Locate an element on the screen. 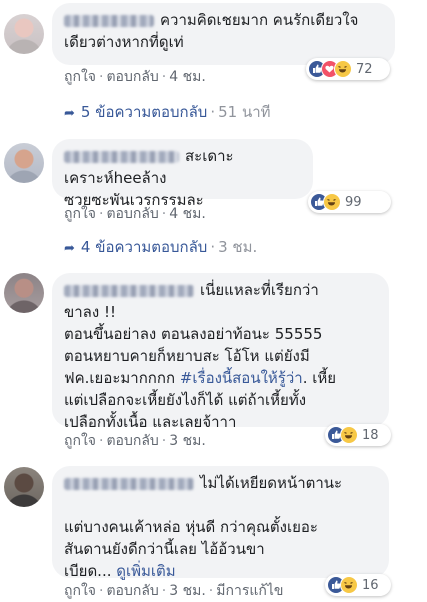  view-replies: ➦ 4 ข้อความตอบกลับ · 3 ชม. is located at coordinates (160, 247).